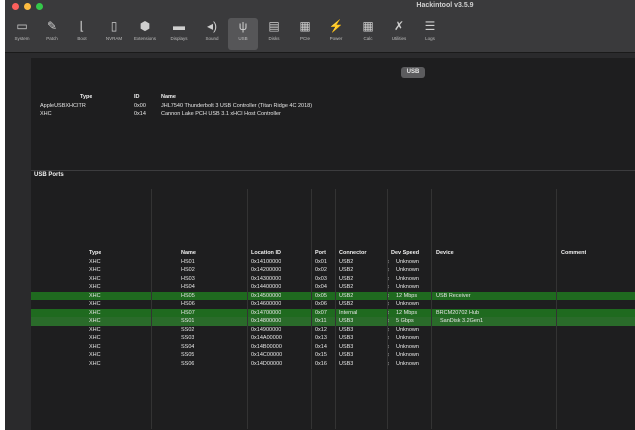 This screenshot has height=430, width=635. What do you see at coordinates (22, 34) in the screenshot?
I see `toolbar-system: ▭ System` at bounding box center [22, 34].